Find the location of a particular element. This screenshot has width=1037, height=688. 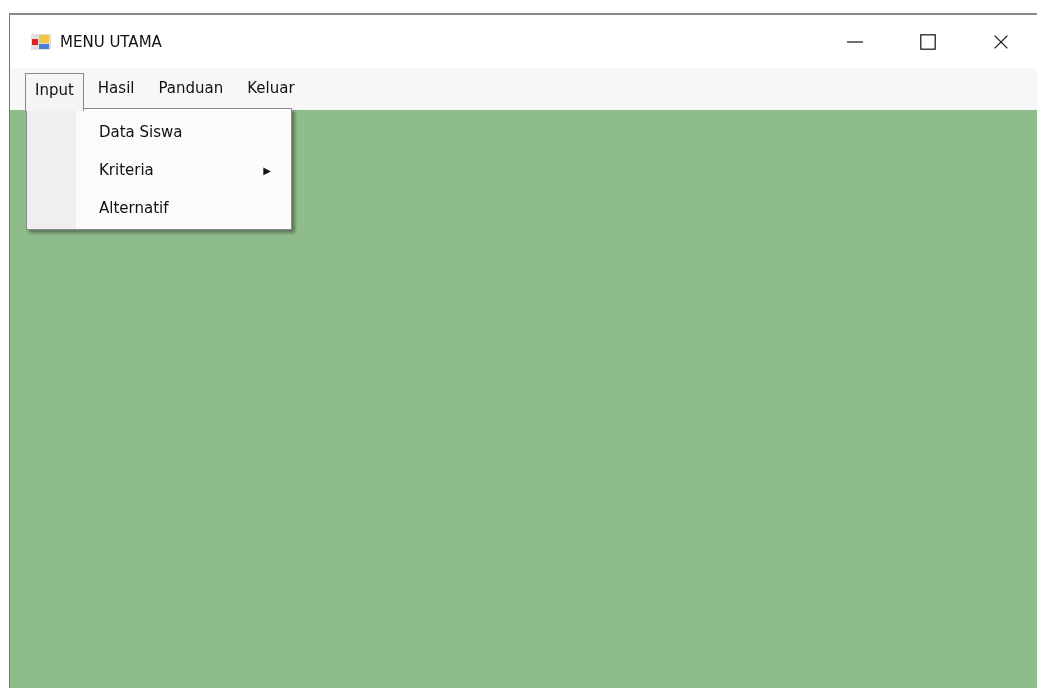

app-icon is located at coordinates (41, 41).